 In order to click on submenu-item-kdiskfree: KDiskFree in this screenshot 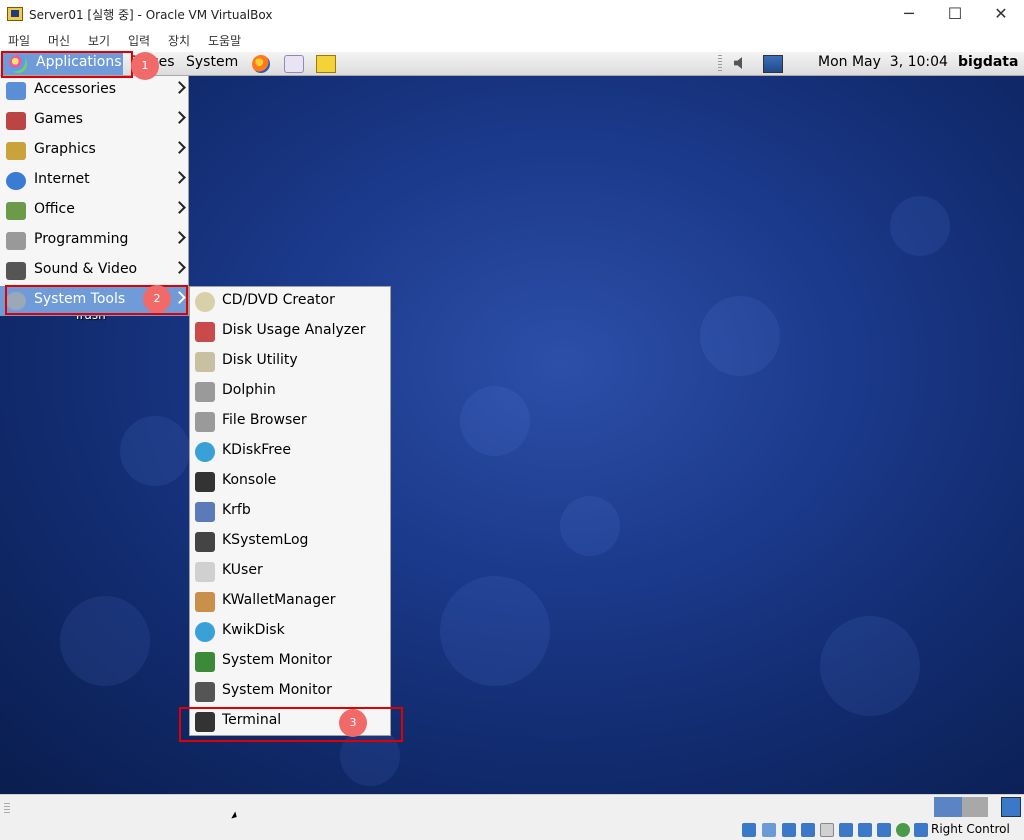, I will do `click(290, 452)`.